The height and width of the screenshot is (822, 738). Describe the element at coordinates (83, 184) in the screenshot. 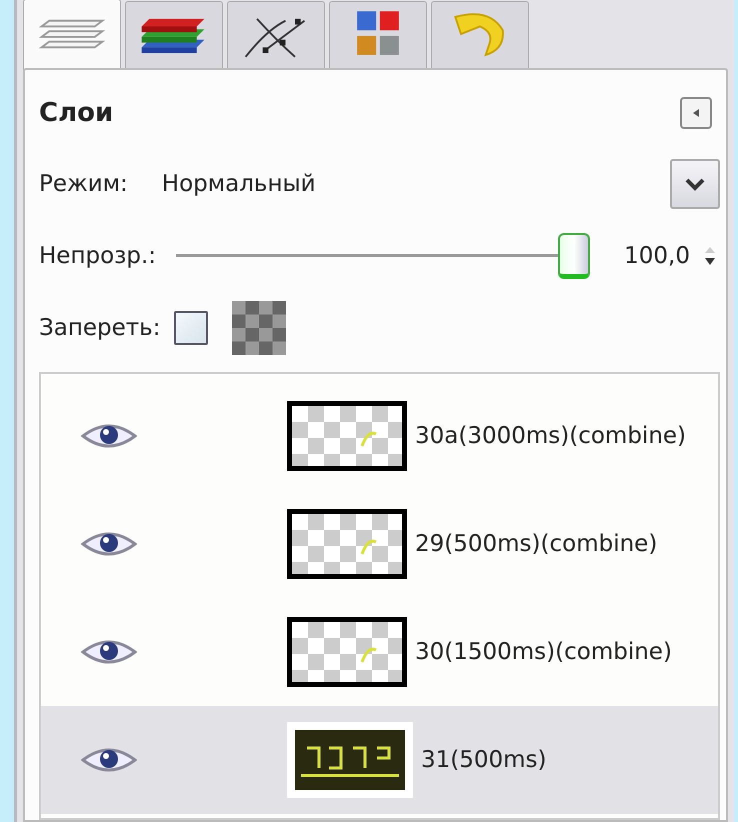

I see `mode-label: Режим:` at that location.